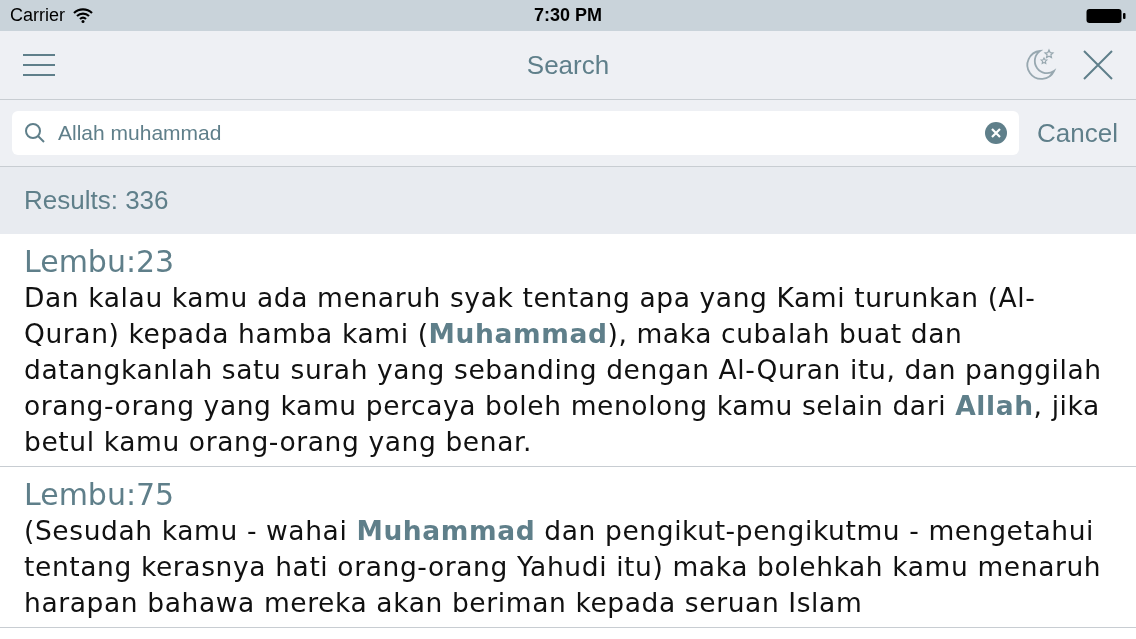 This screenshot has width=1136, height=639. I want to click on verse-reference: Lembu:23, so click(99, 262).